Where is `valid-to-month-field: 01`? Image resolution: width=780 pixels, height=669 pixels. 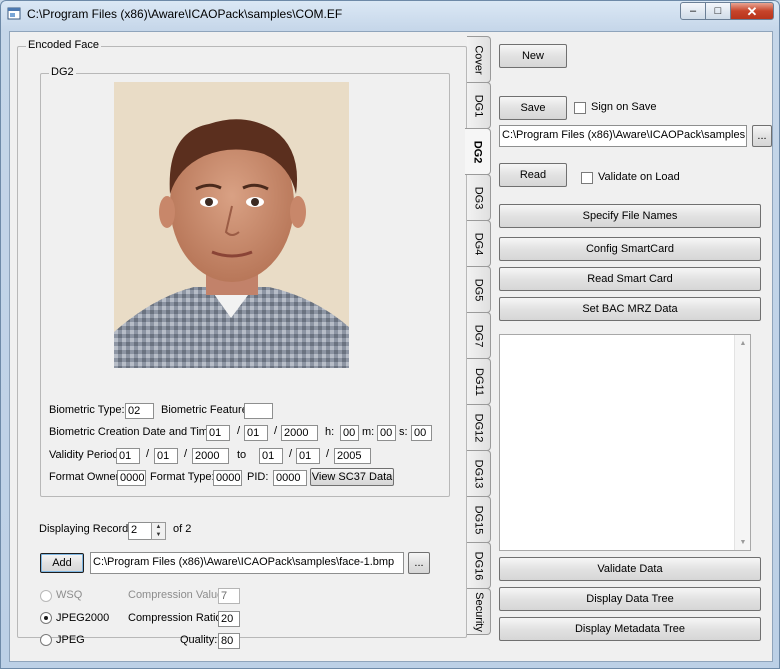
valid-to-month-field: 01 is located at coordinates (308, 456).